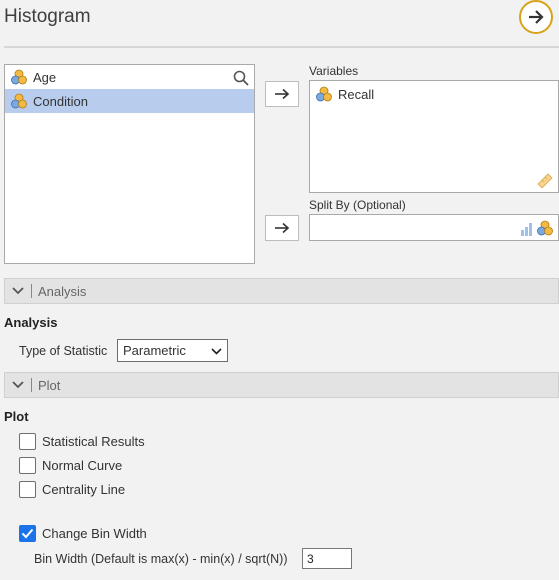 The height and width of the screenshot is (580, 559). I want to click on variables-drop-zone: Recall, so click(434, 136).